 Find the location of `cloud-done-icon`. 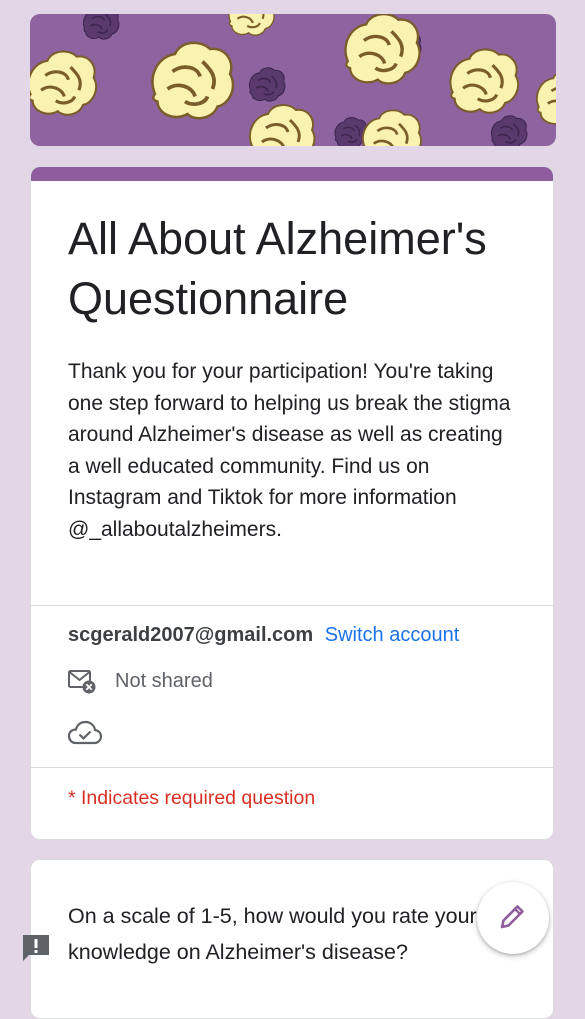

cloud-done-icon is located at coordinates (85, 735).